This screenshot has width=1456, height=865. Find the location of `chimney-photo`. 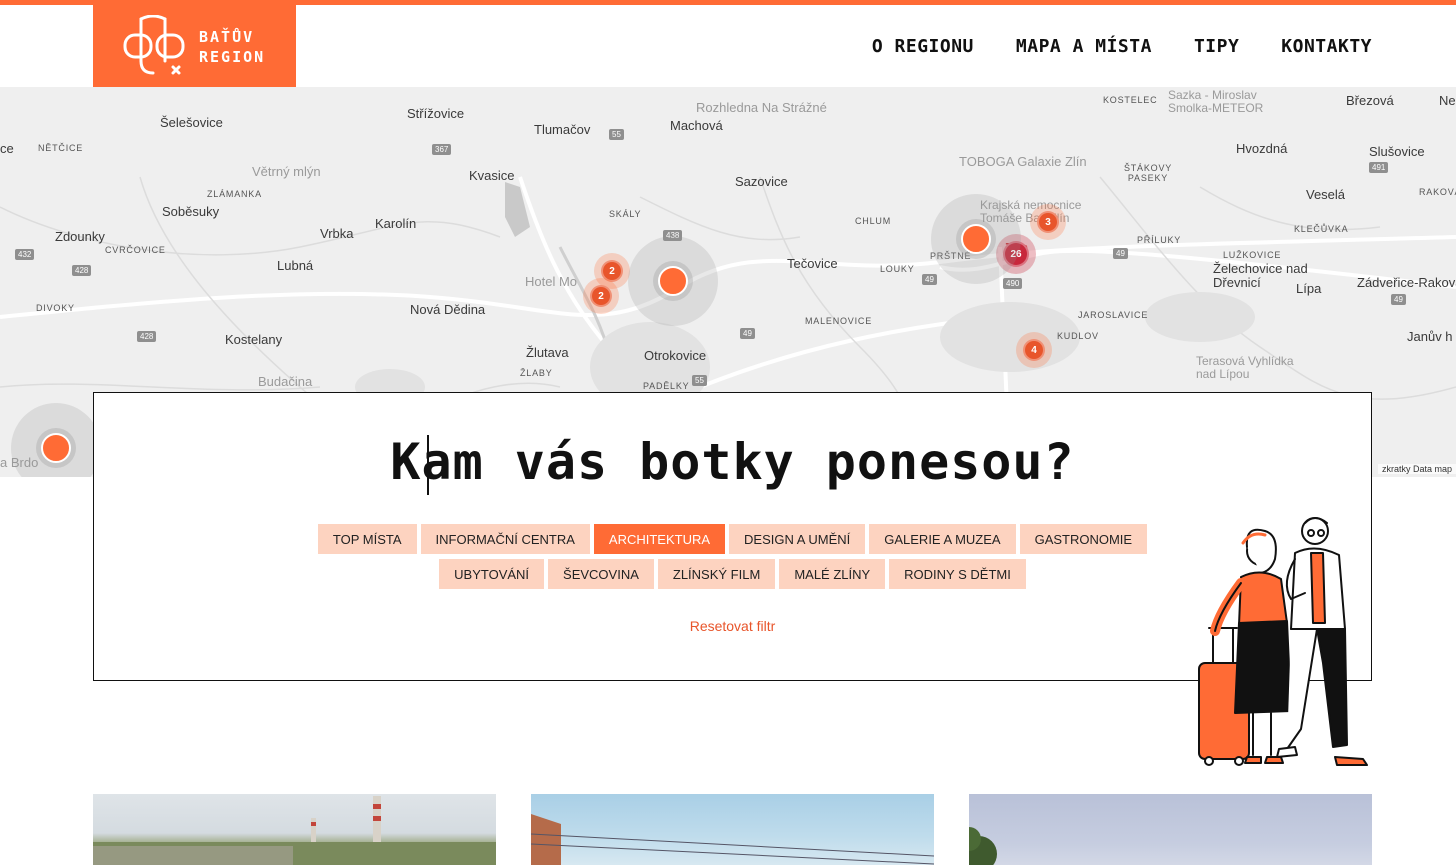

chimney-photo is located at coordinates (294, 830).